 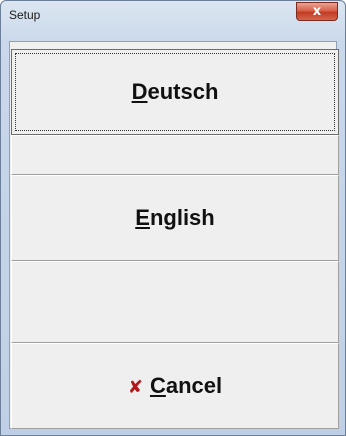 I want to click on english-button-label: English, so click(x=175, y=217).